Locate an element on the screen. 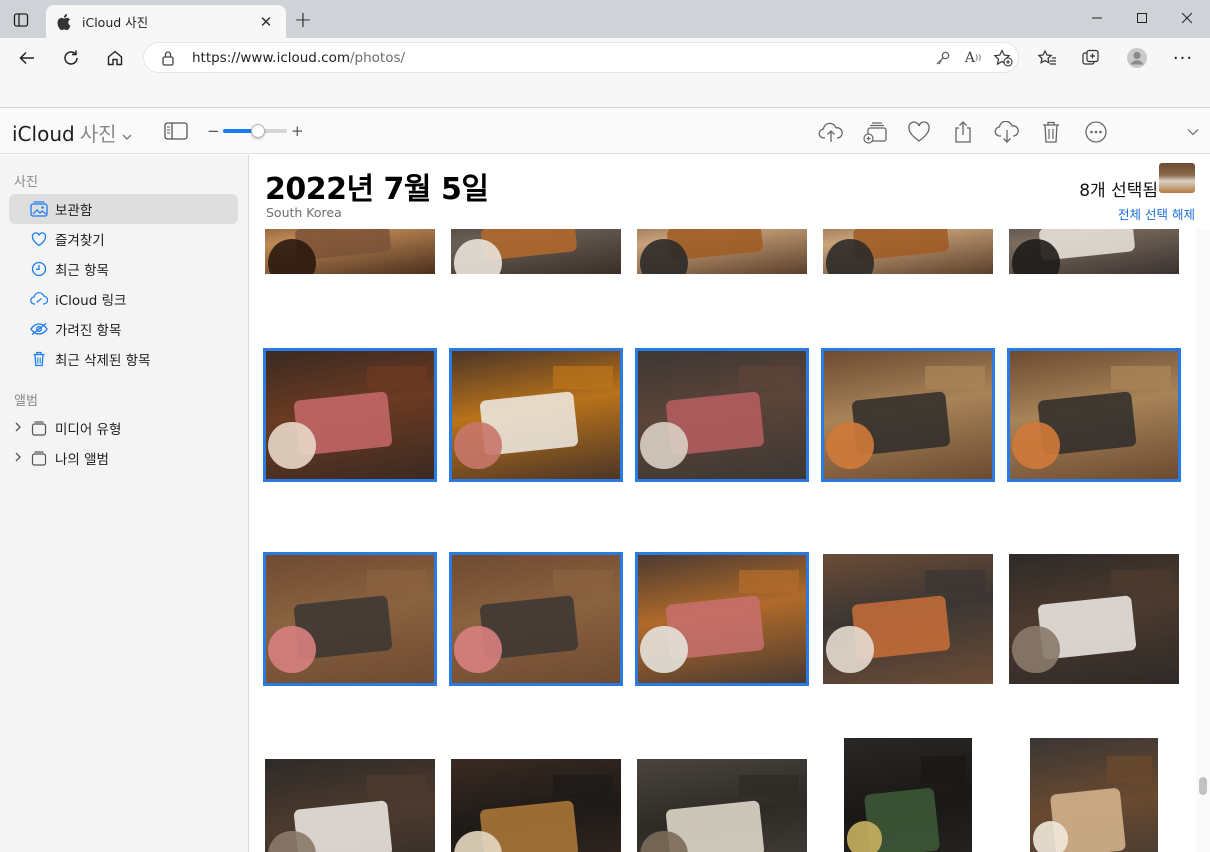 This screenshot has width=1210, height=852. selection-thumbnail is located at coordinates (1177, 178).